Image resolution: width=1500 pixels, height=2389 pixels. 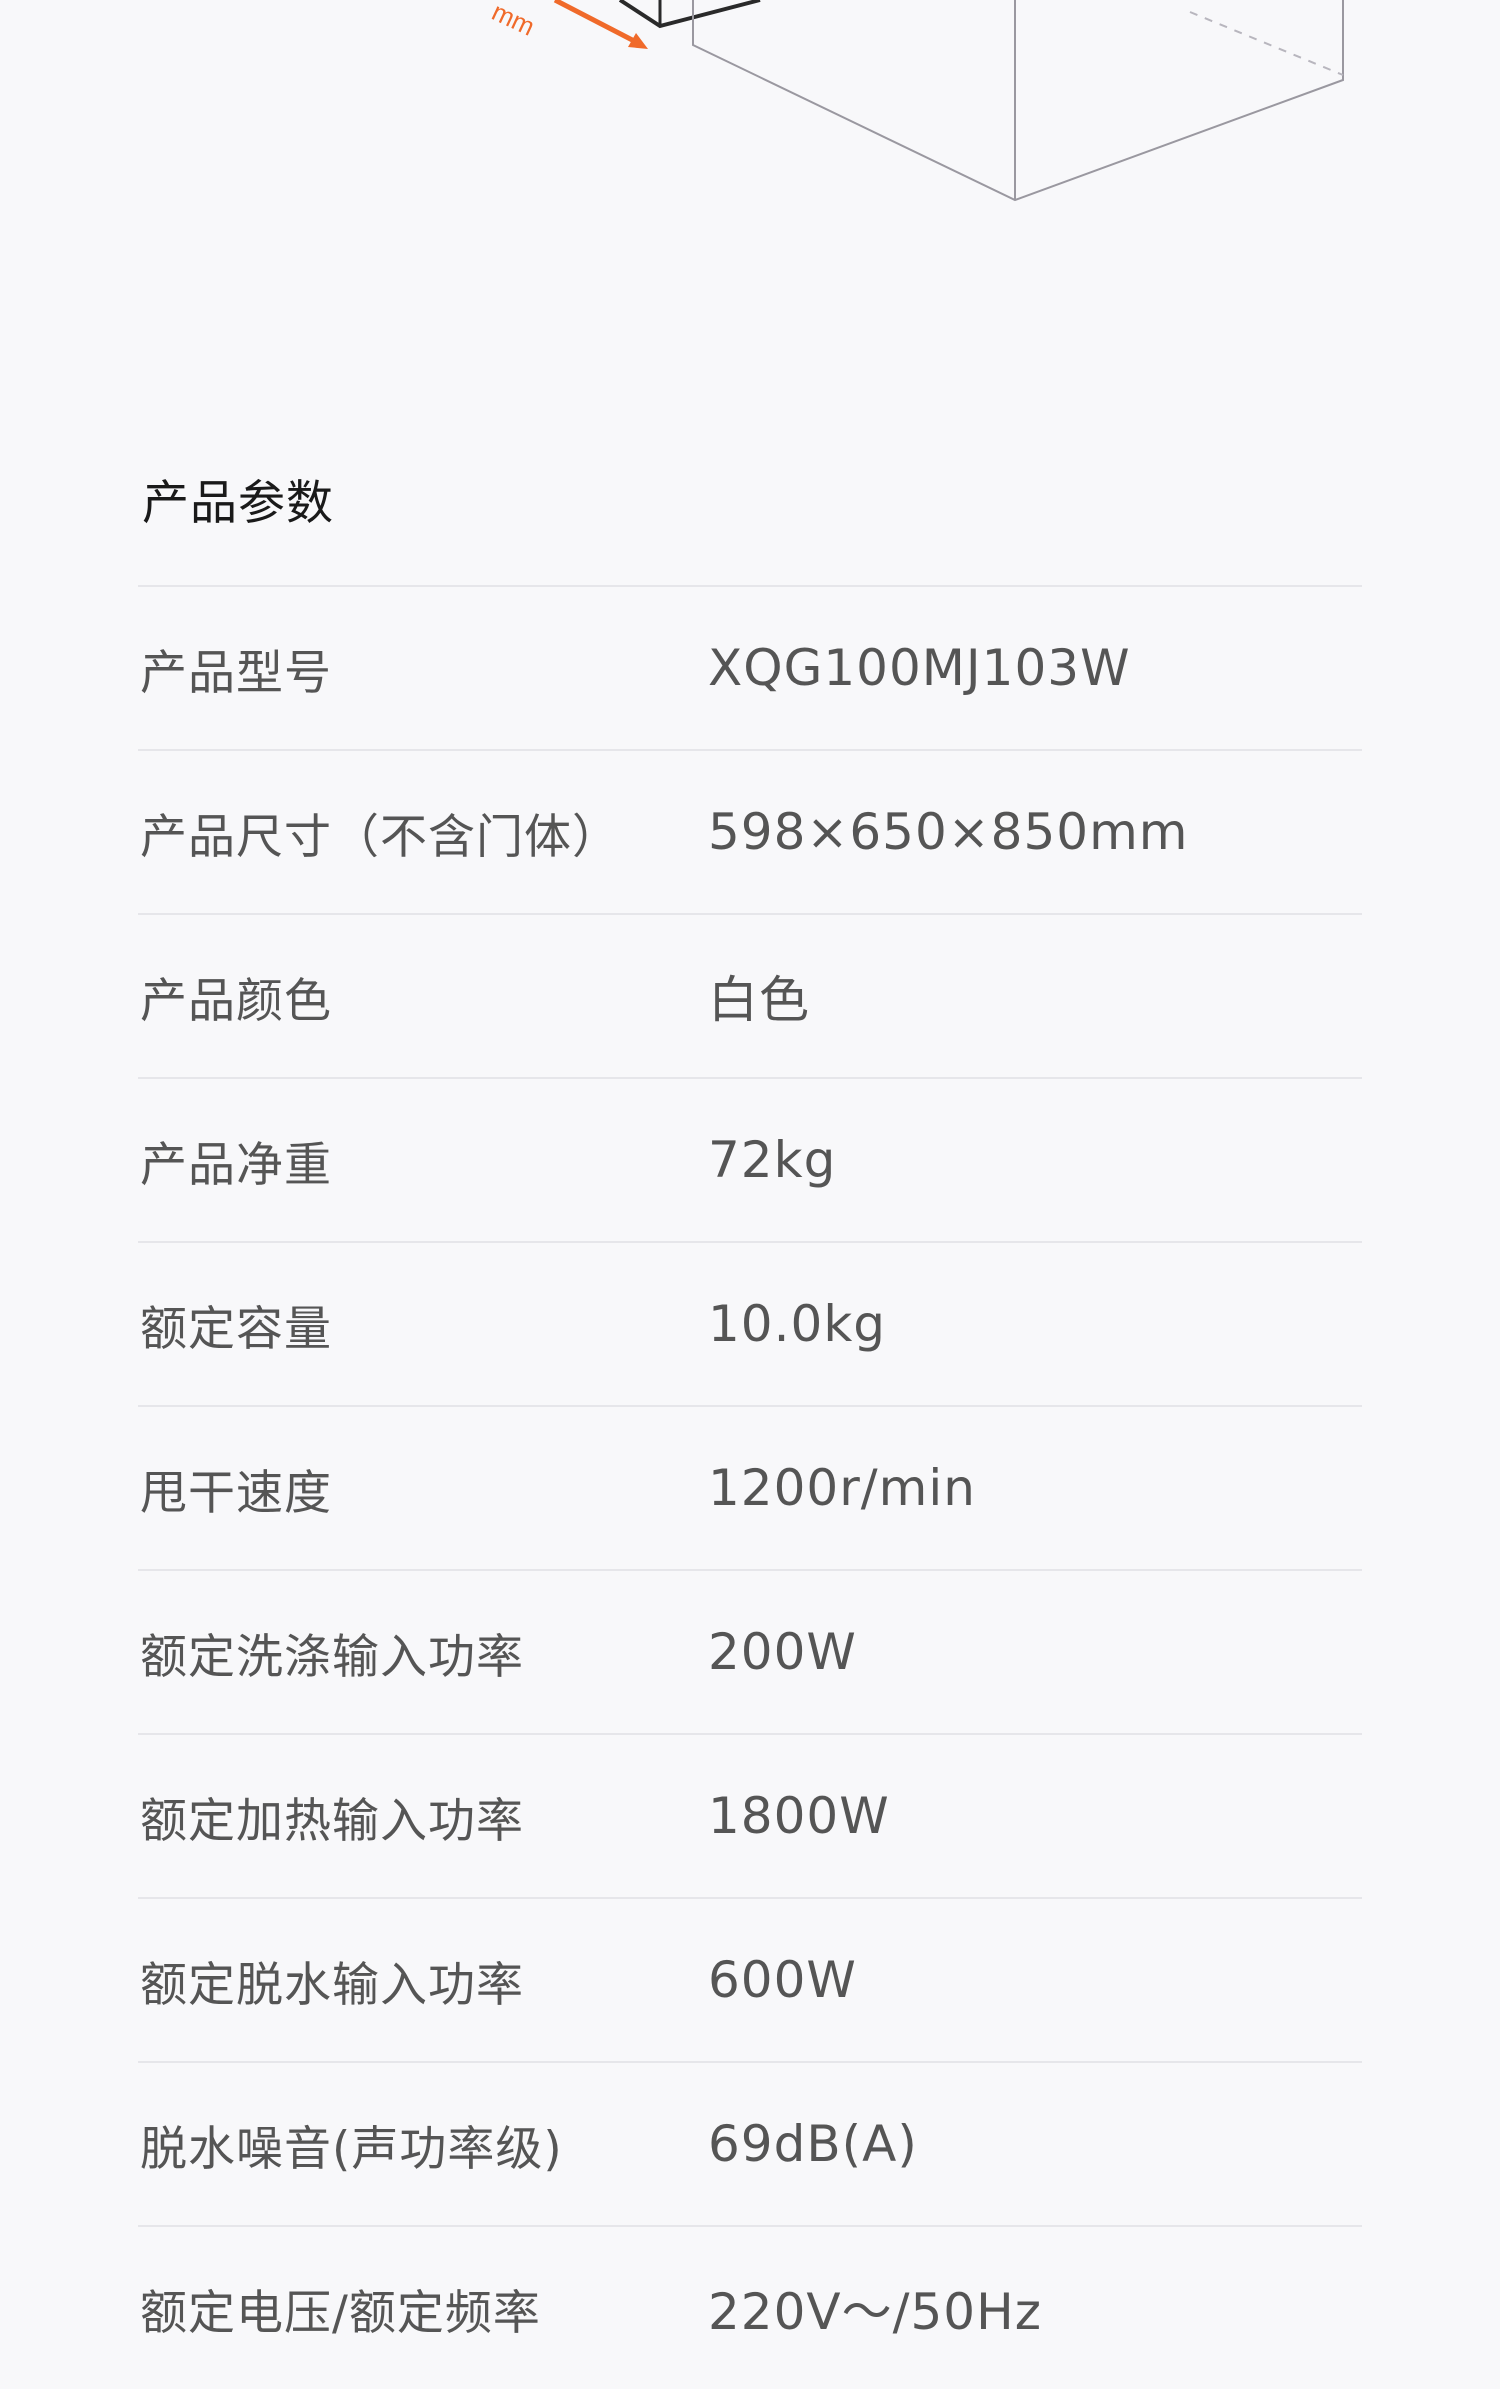 What do you see at coordinates (782, 1980) in the screenshot?
I see `spec-value: 600W` at bounding box center [782, 1980].